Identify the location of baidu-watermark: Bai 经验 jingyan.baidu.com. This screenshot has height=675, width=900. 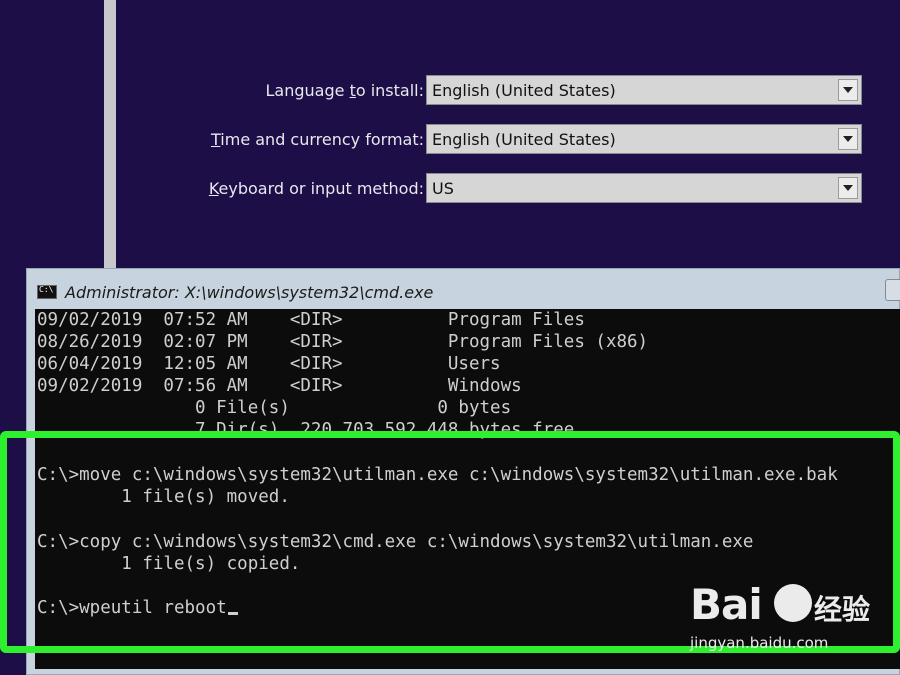
(790, 620).